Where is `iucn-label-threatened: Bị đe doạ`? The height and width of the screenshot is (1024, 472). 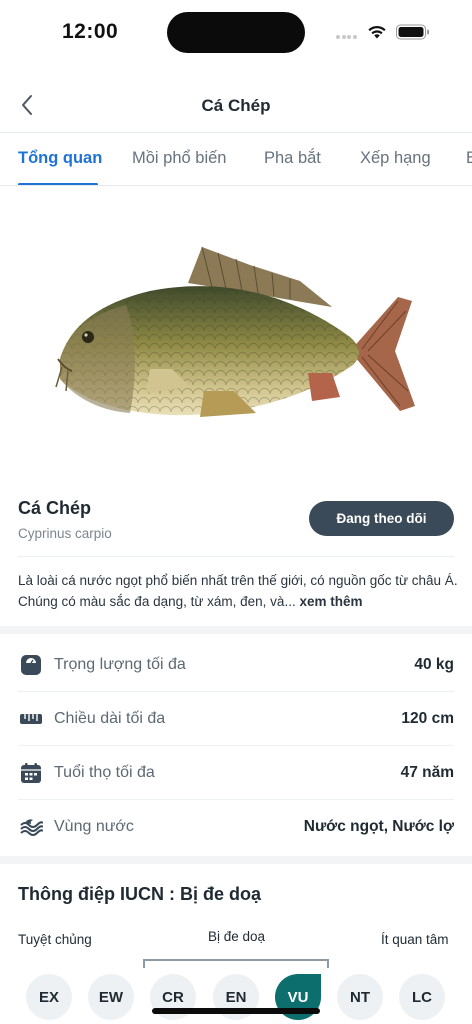 iucn-label-threatened: Bị đe doạ is located at coordinates (237, 936).